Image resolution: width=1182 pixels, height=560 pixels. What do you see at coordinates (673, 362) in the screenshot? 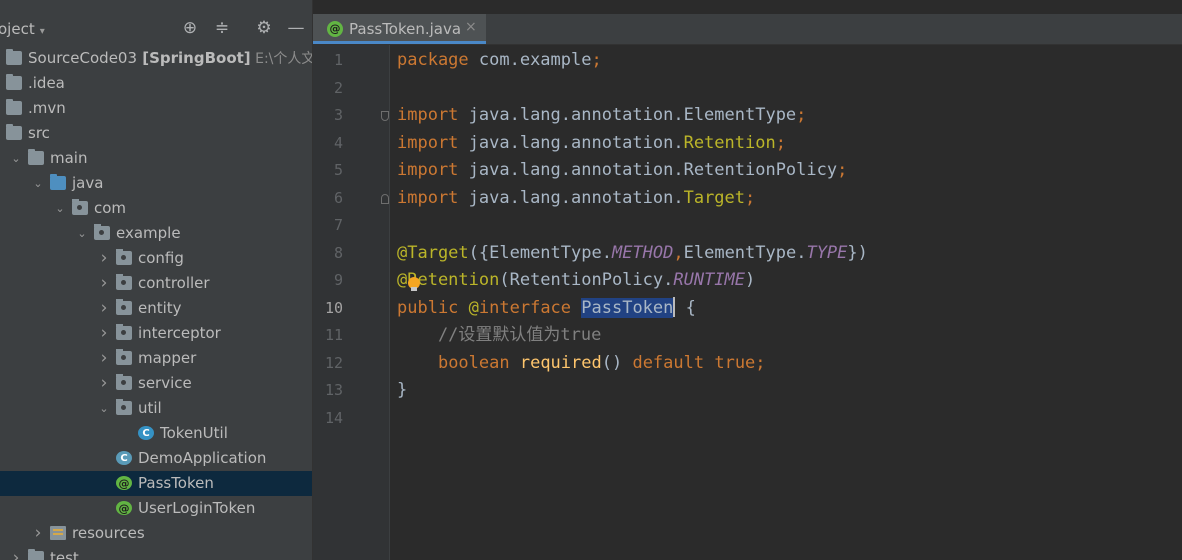
I see `code-token: default` at bounding box center [673, 362].